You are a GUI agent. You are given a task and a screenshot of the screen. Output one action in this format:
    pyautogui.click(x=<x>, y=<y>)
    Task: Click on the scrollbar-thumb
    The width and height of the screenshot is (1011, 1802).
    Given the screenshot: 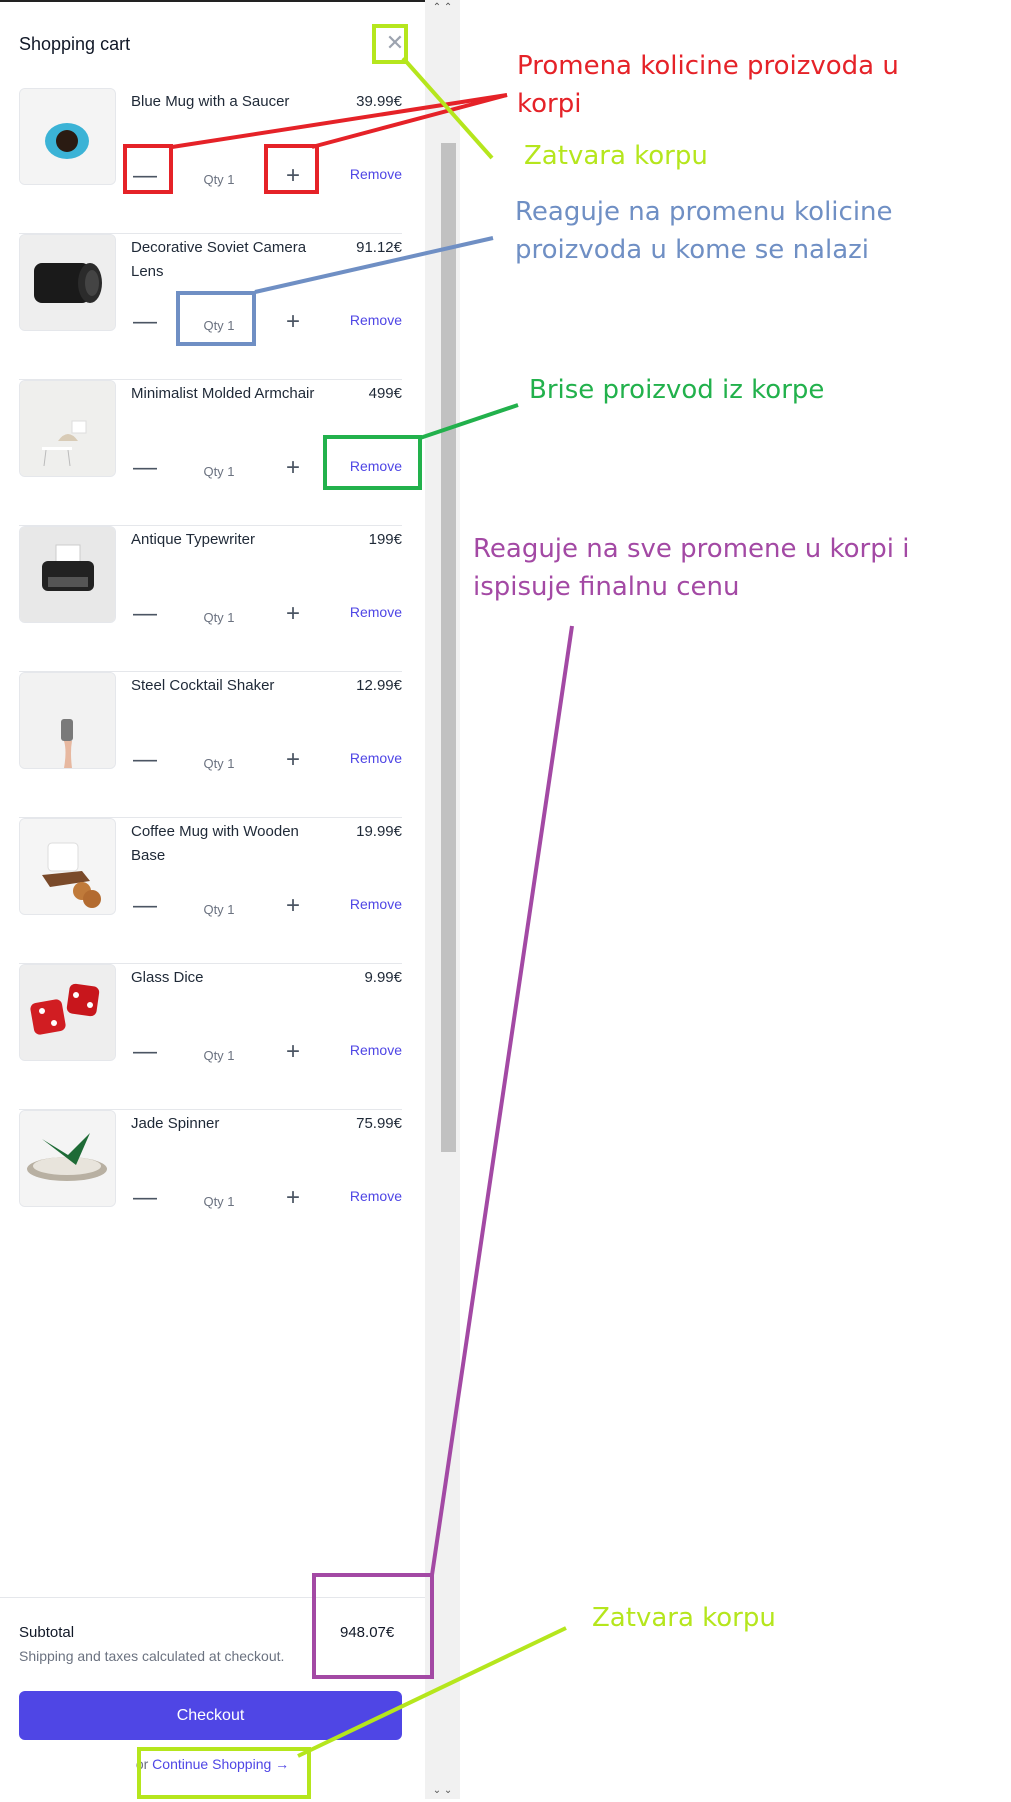 What is the action you would take?
    pyautogui.click(x=448, y=647)
    